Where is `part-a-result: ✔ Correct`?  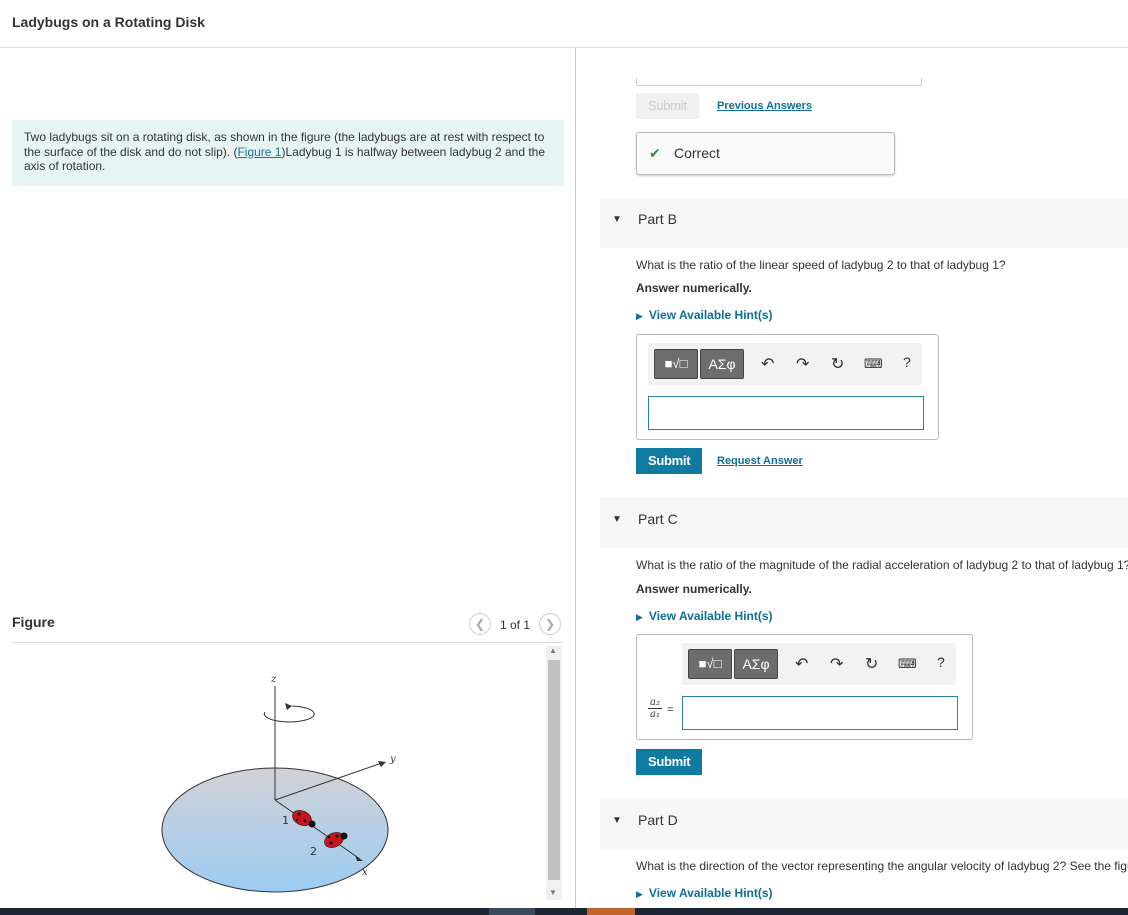 part-a-result: ✔ Correct is located at coordinates (765, 153).